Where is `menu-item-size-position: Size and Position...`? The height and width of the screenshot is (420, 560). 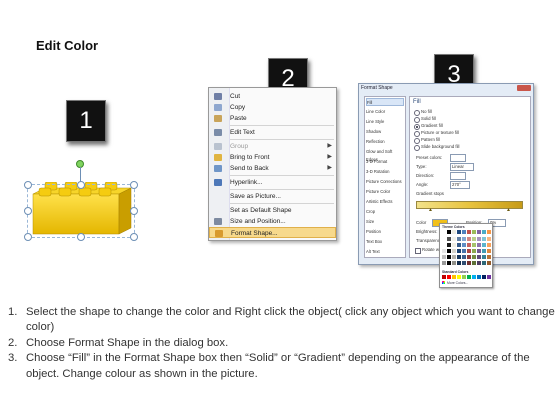
menu-item-size-position: Size and Position... is located at coordinates (272, 221).